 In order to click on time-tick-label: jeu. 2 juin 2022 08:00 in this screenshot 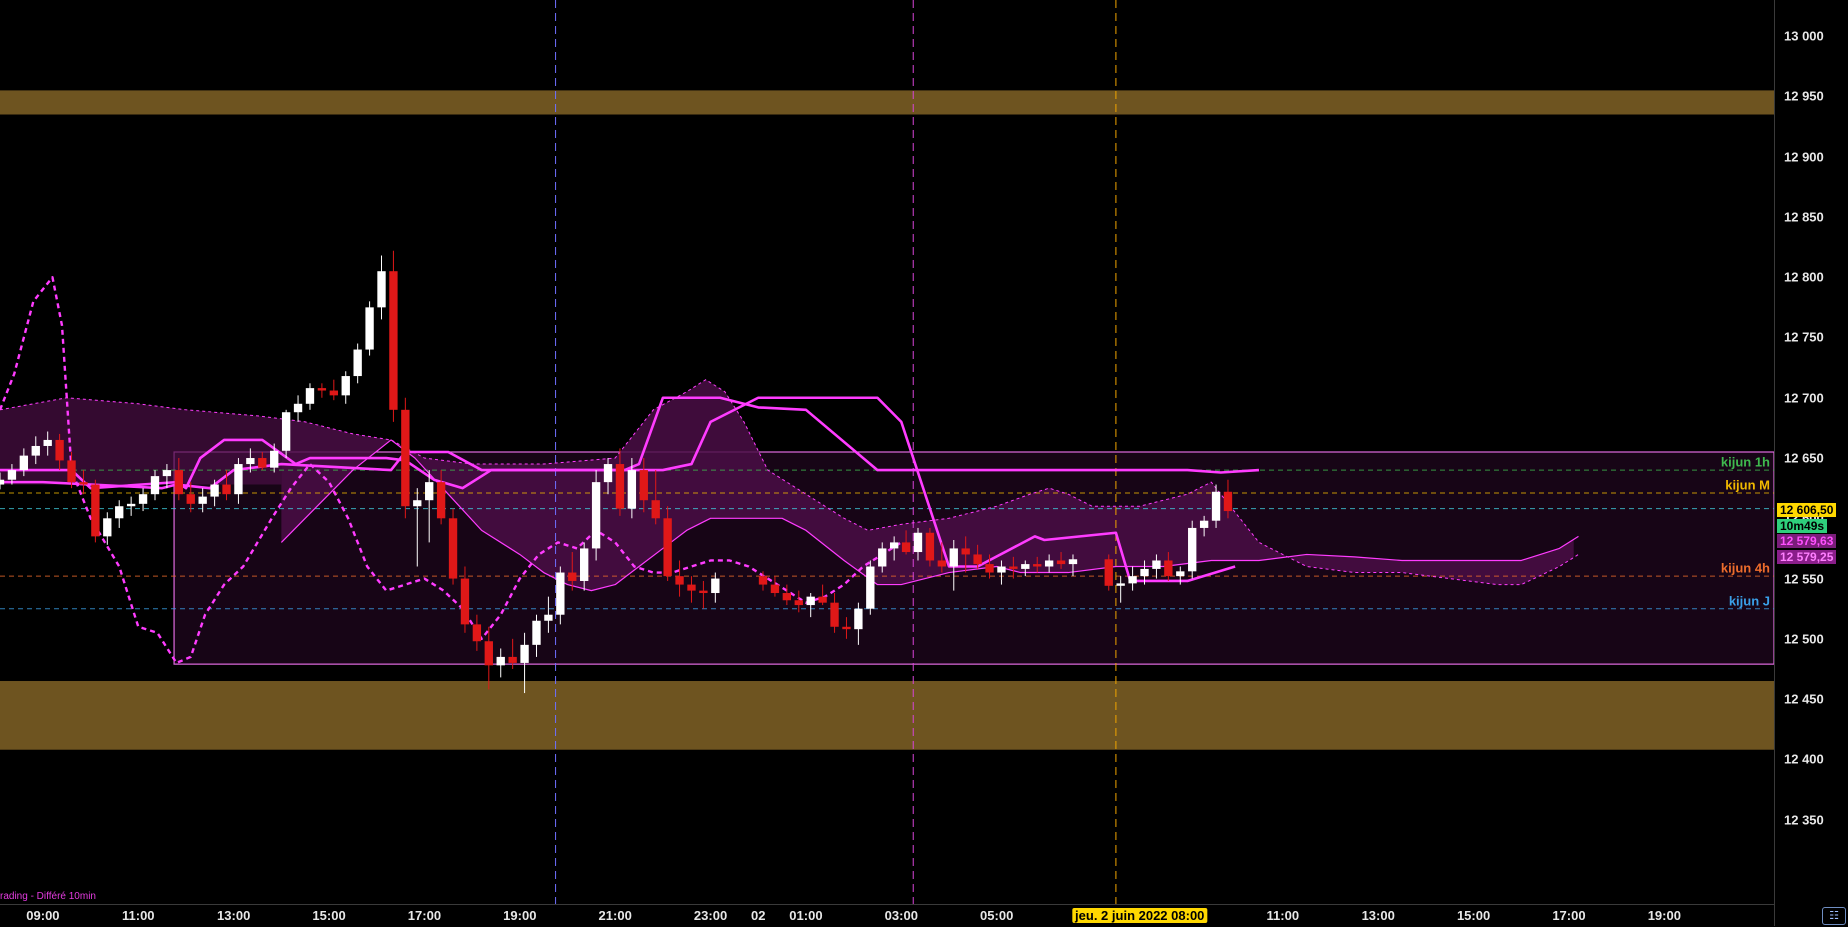, I will do `click(1140, 915)`.